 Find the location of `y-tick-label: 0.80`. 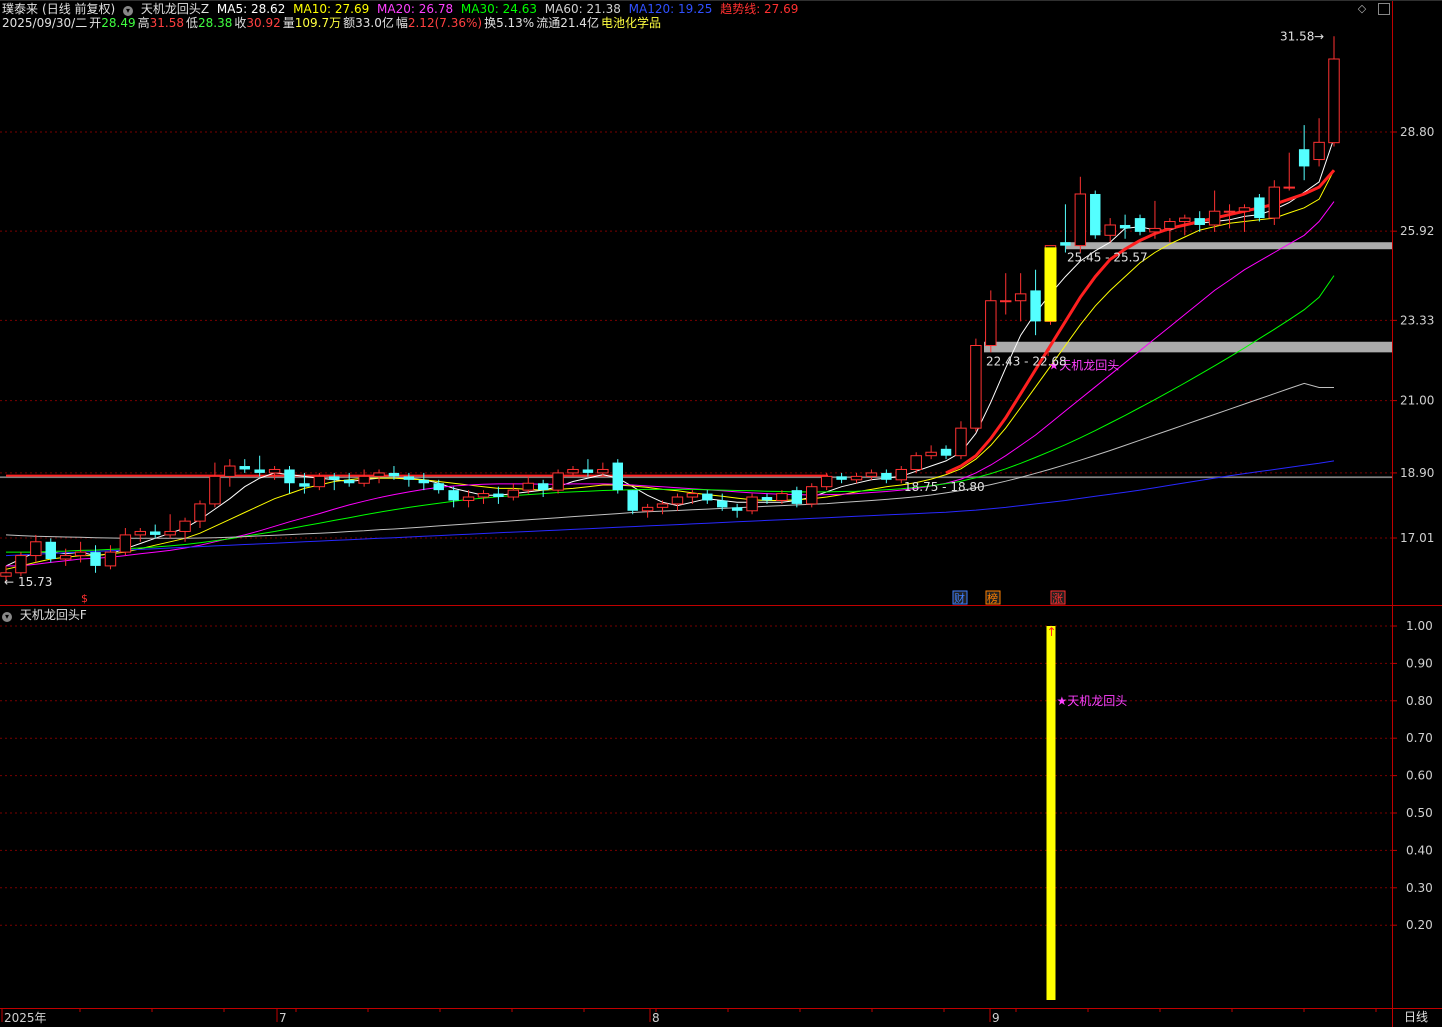

y-tick-label: 0.80 is located at coordinates (1419, 701).